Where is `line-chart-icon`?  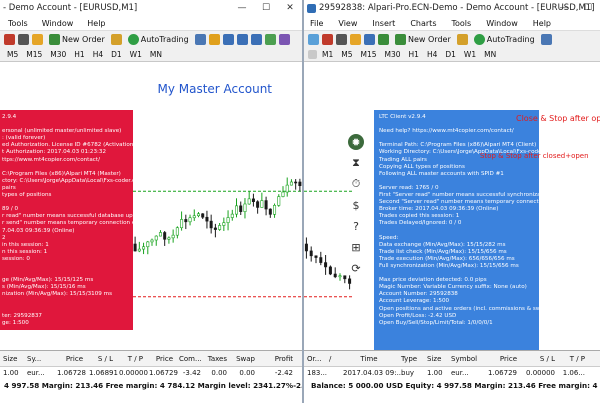
line-chart-icon is located at coordinates (228, 39).